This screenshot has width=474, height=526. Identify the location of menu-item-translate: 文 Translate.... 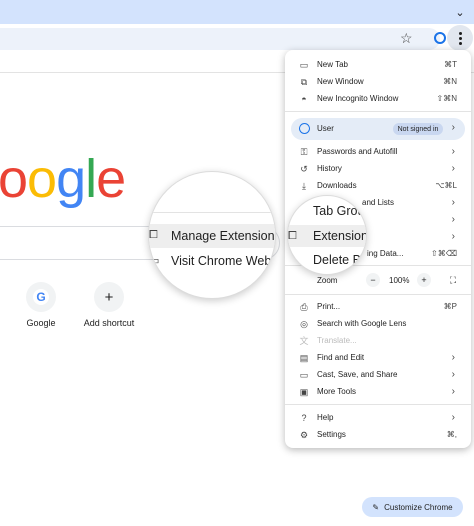
(328, 340).